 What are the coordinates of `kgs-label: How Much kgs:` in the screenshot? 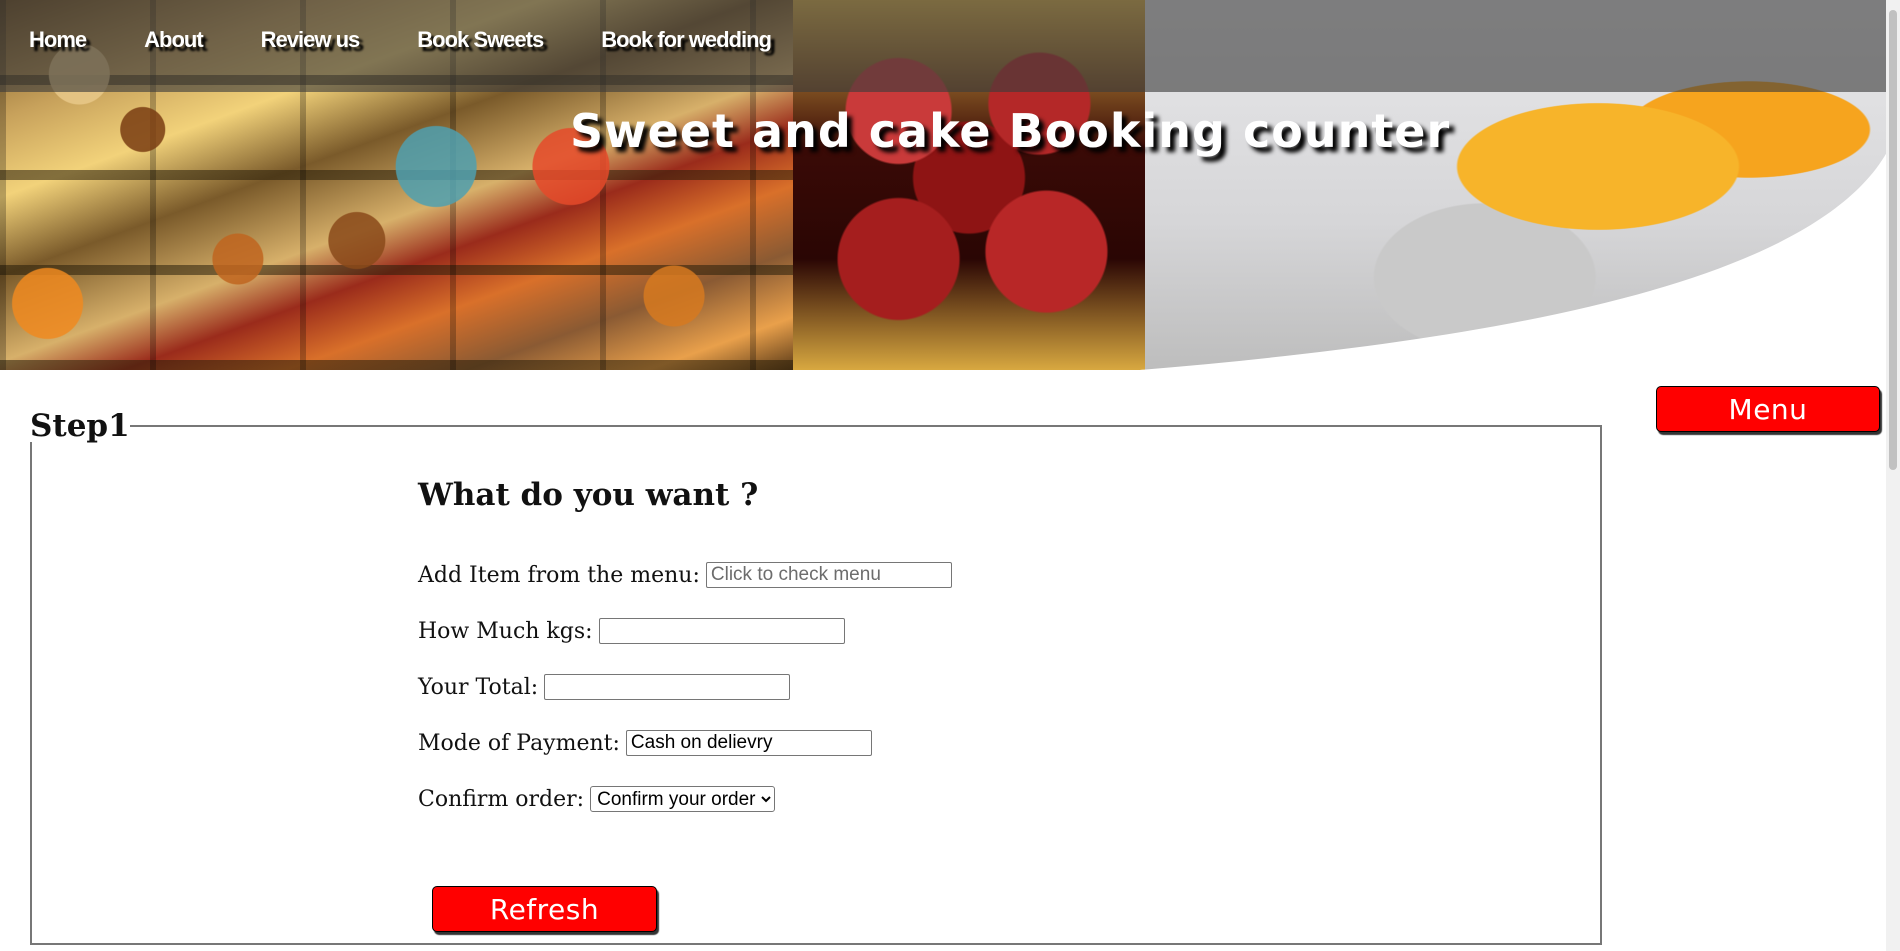 It's located at (505, 631).